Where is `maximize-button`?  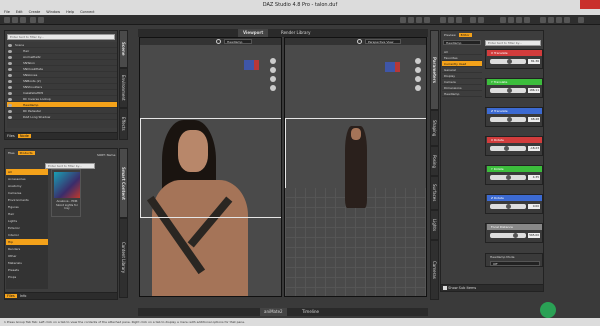
maximize-button is located at coordinates (573, 4).